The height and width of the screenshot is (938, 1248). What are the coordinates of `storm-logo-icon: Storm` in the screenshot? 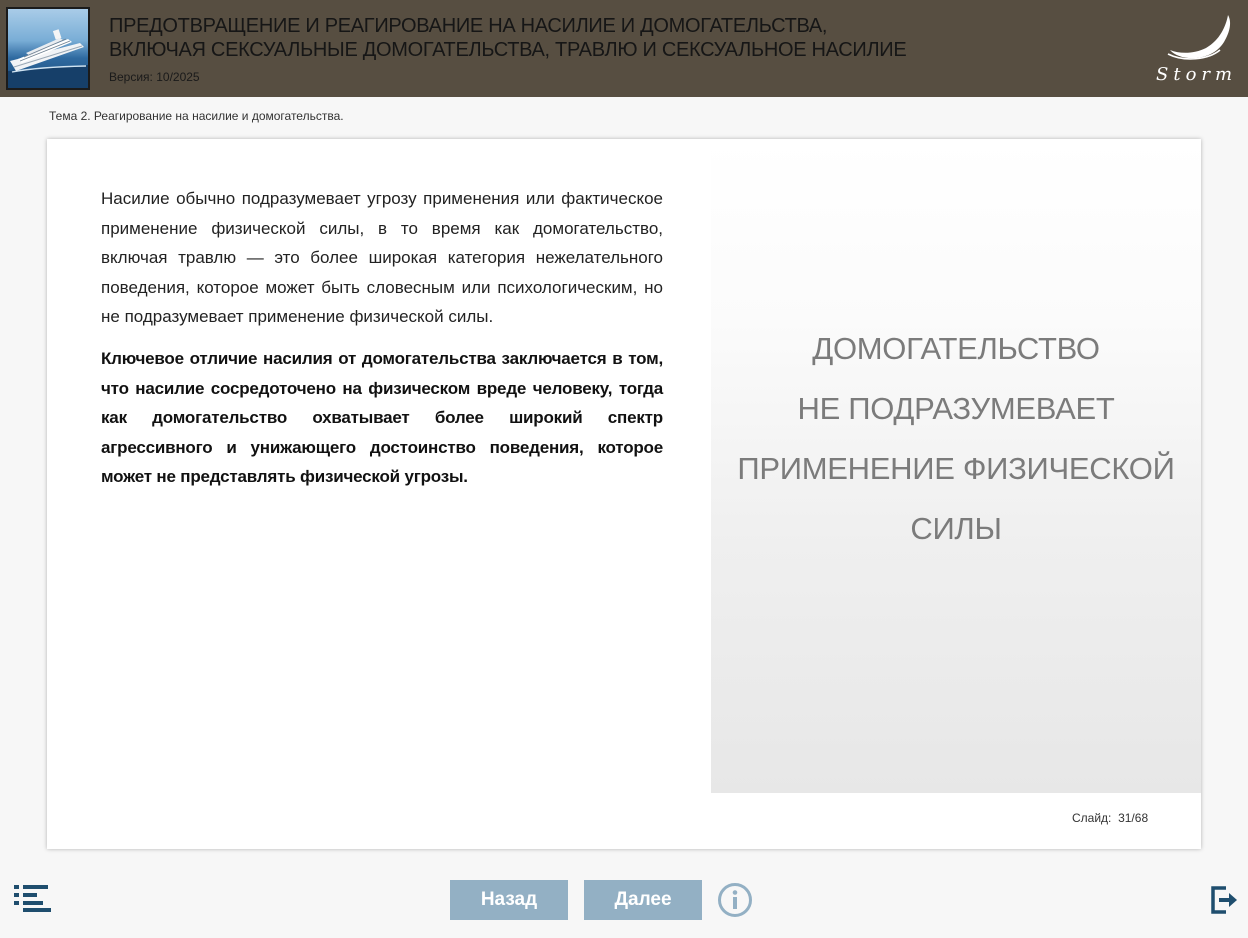 It's located at (1196, 49).